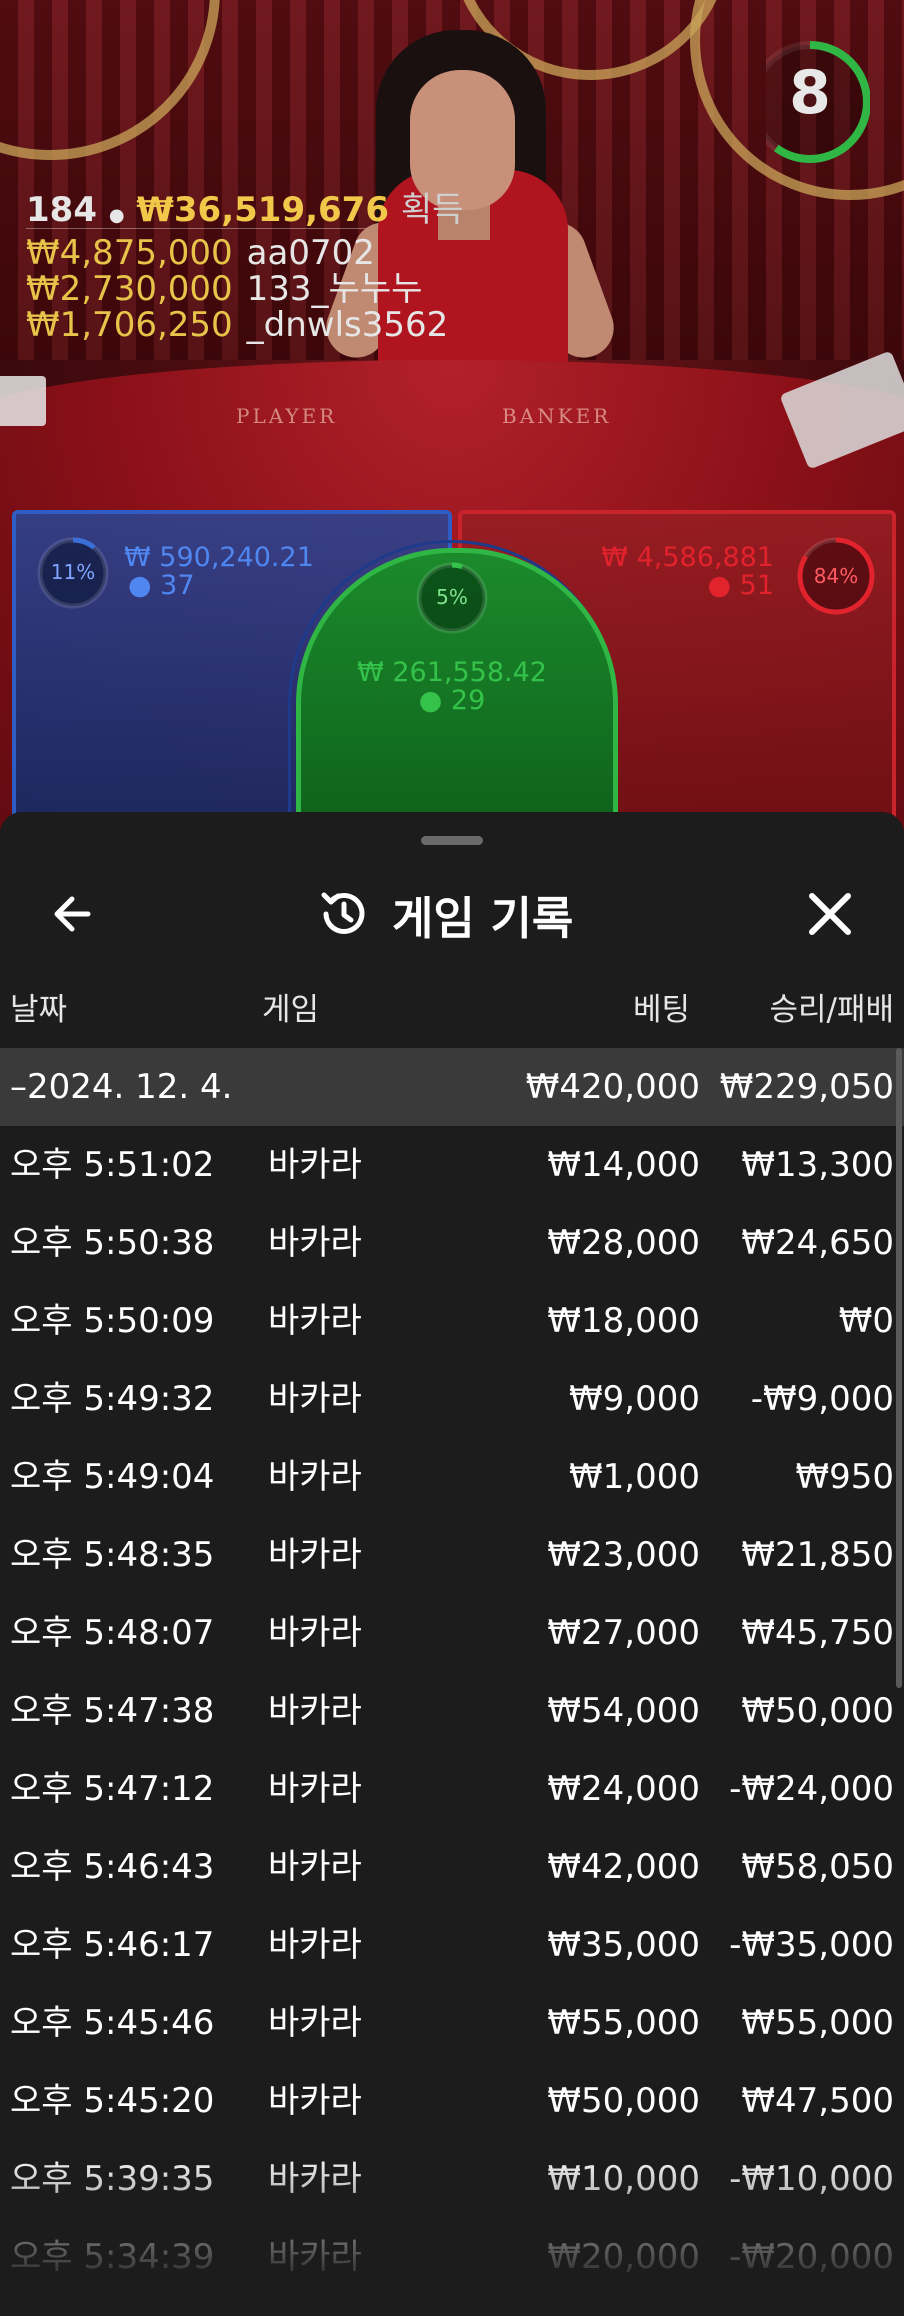  Describe the element at coordinates (452, 1867) in the screenshot. I see `history-row: 오후 5:46:43 바카라 ₩42,000 ₩58,050` at that location.